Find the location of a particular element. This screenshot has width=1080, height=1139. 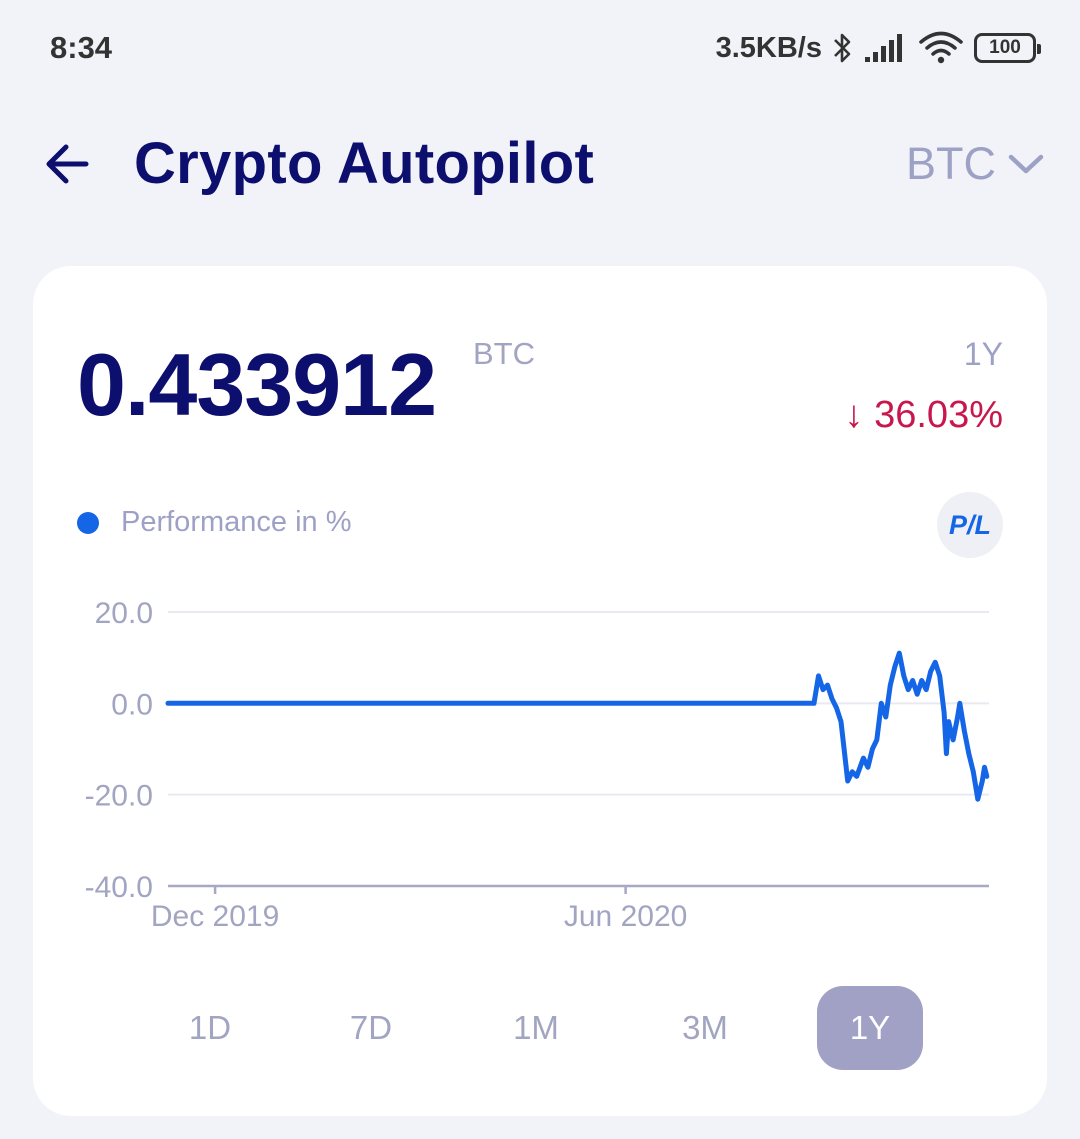

legend-label: Performance in % is located at coordinates (236, 522).